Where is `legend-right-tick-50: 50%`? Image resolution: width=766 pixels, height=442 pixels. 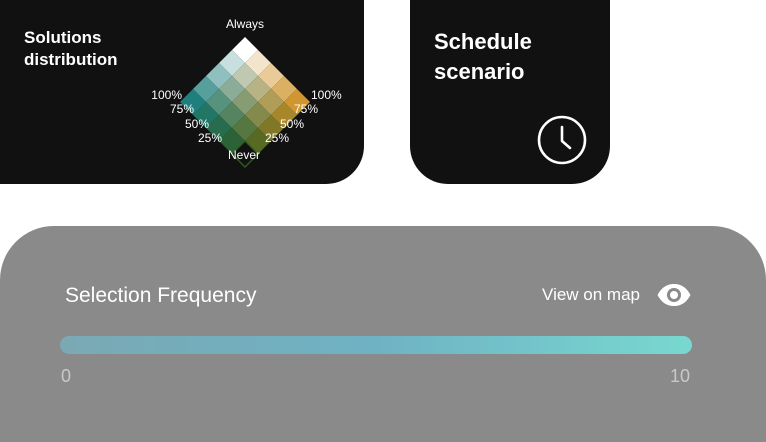
legend-right-tick-50: 50% is located at coordinates (292, 124).